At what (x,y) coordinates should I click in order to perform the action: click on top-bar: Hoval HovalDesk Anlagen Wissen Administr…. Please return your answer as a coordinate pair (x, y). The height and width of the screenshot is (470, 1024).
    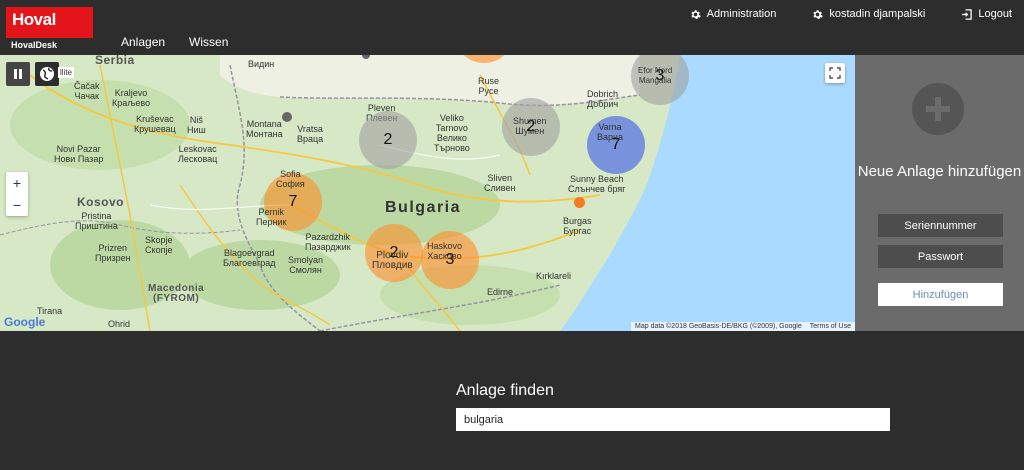
    Looking at the image, I should click on (512, 27).